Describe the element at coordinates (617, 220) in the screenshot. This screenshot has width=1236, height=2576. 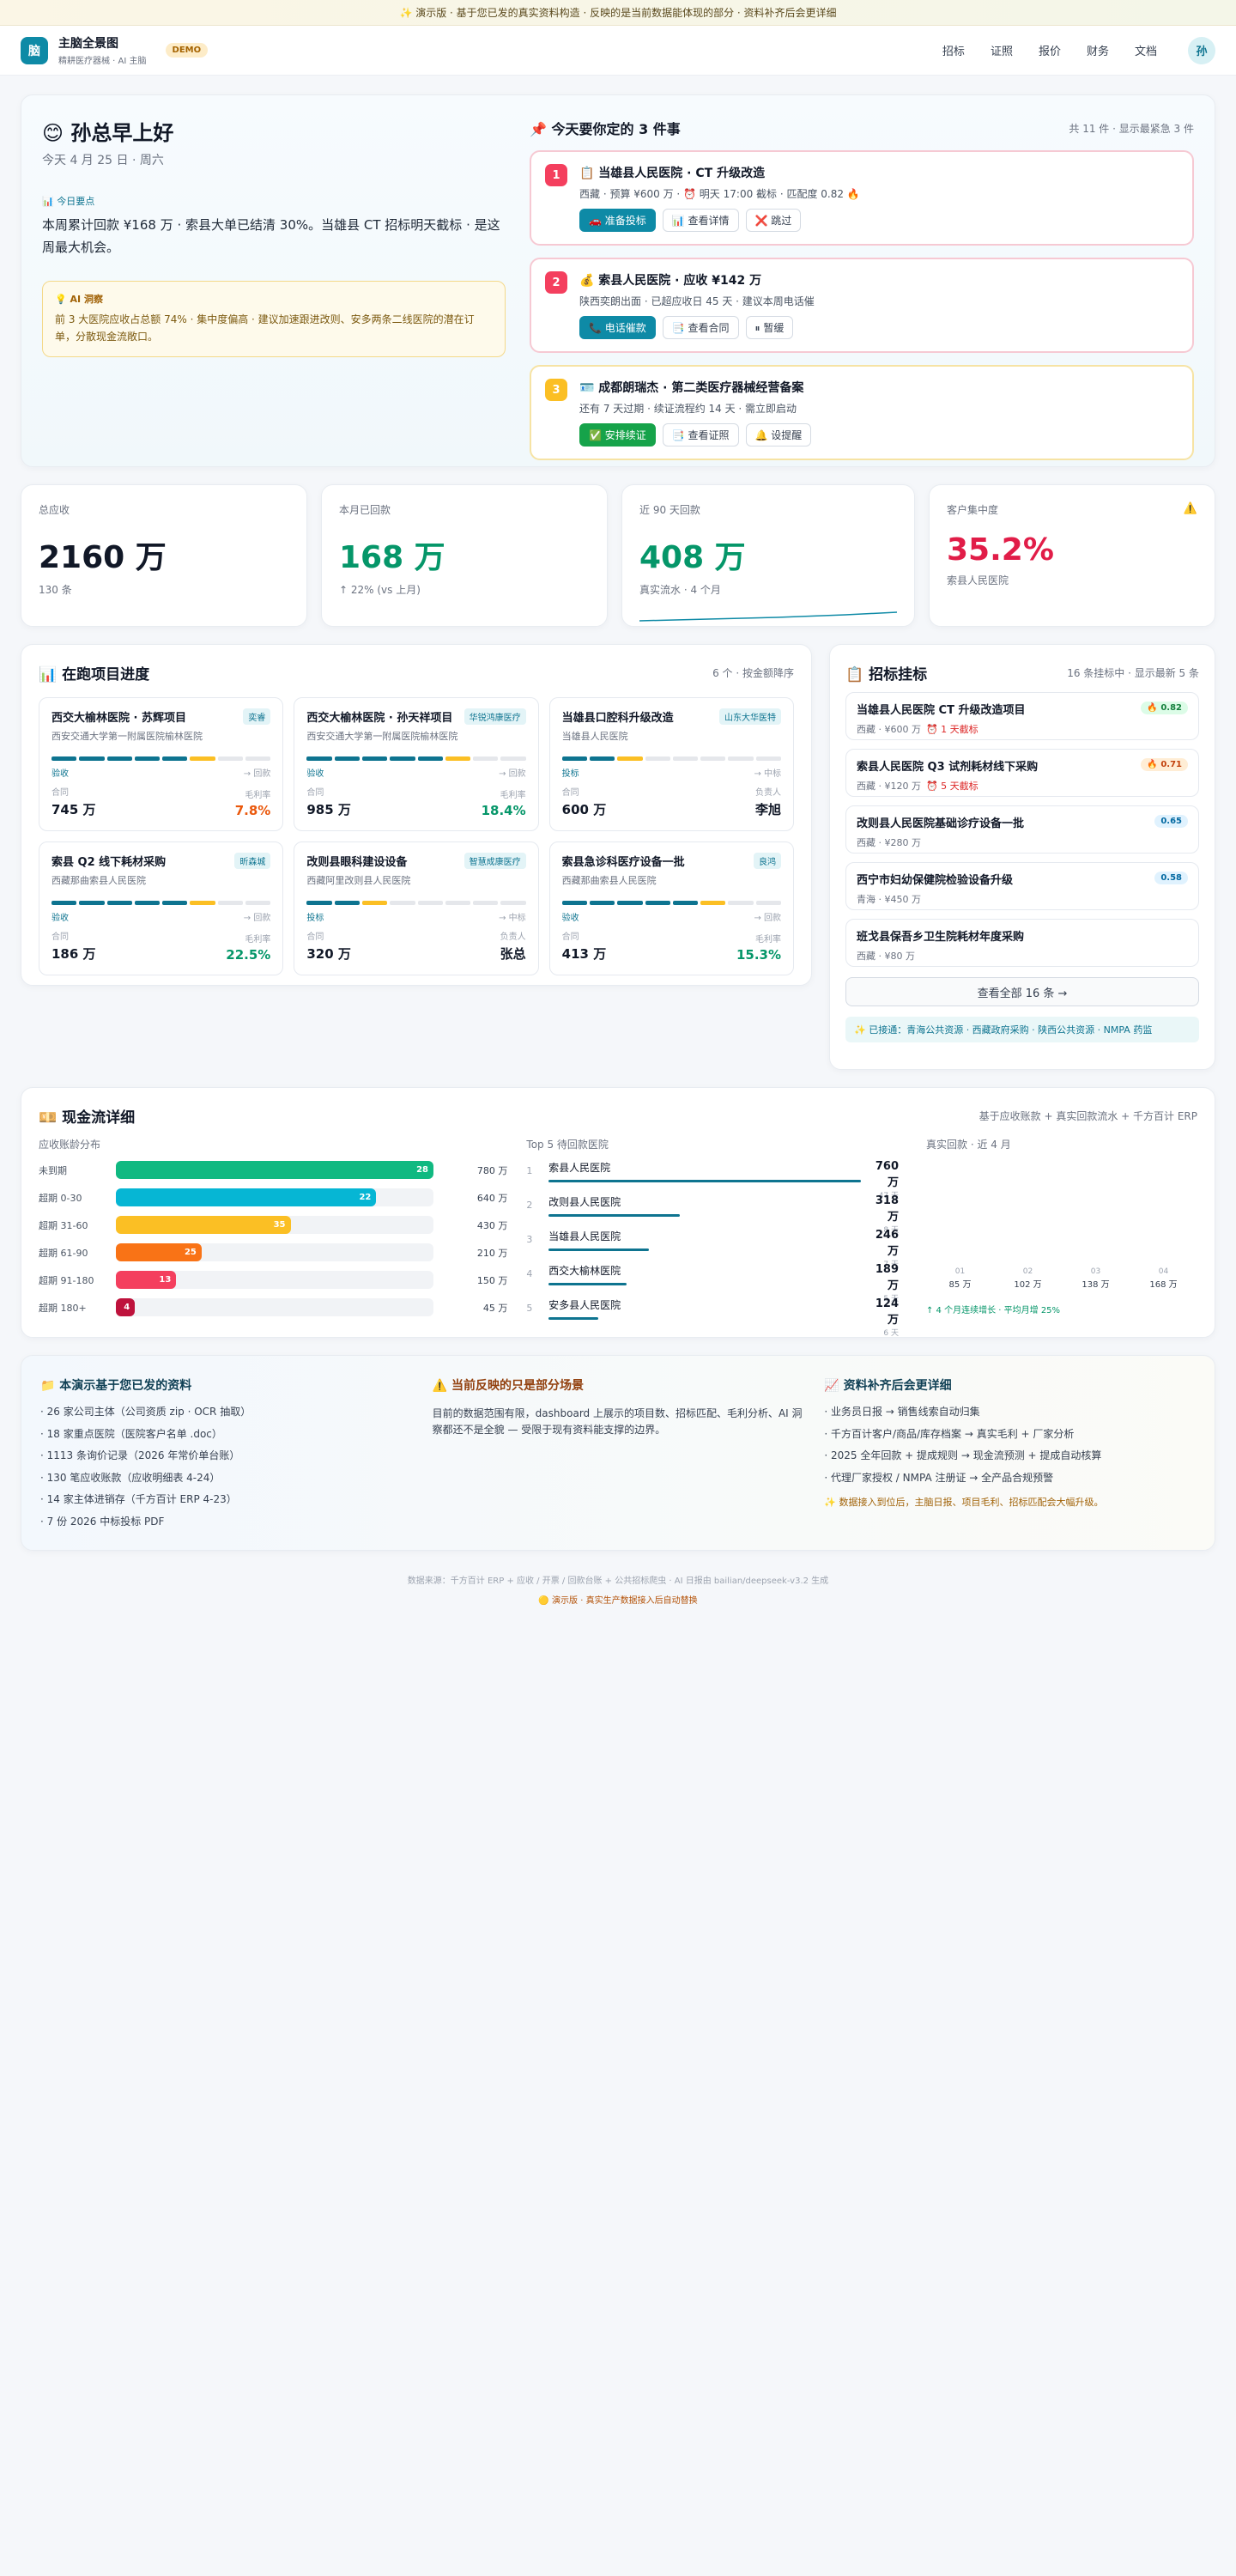
I see `todo-action-button: 🚗 准备投标` at that location.